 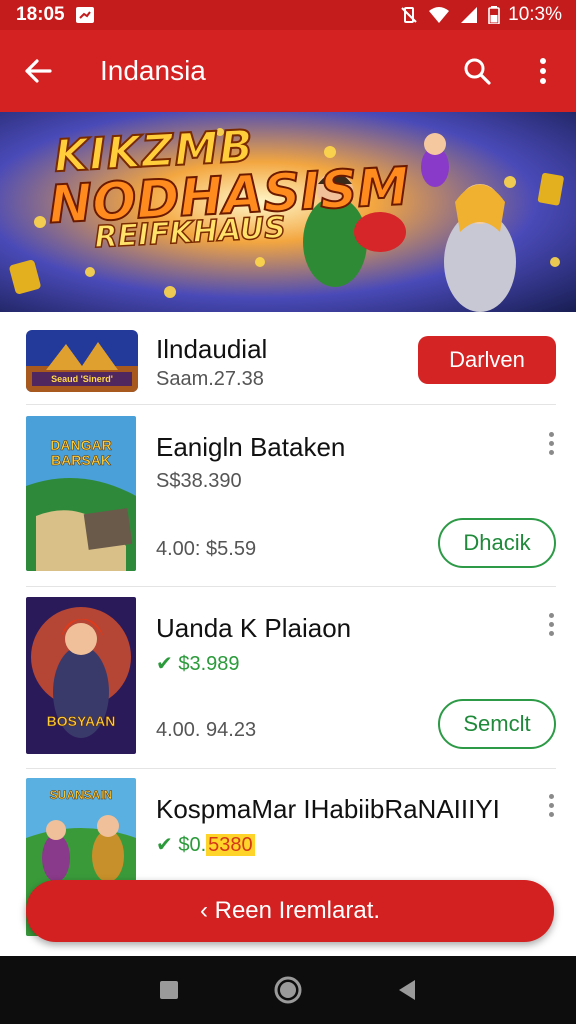 I want to click on recents-square-icon, so click(x=169, y=990).